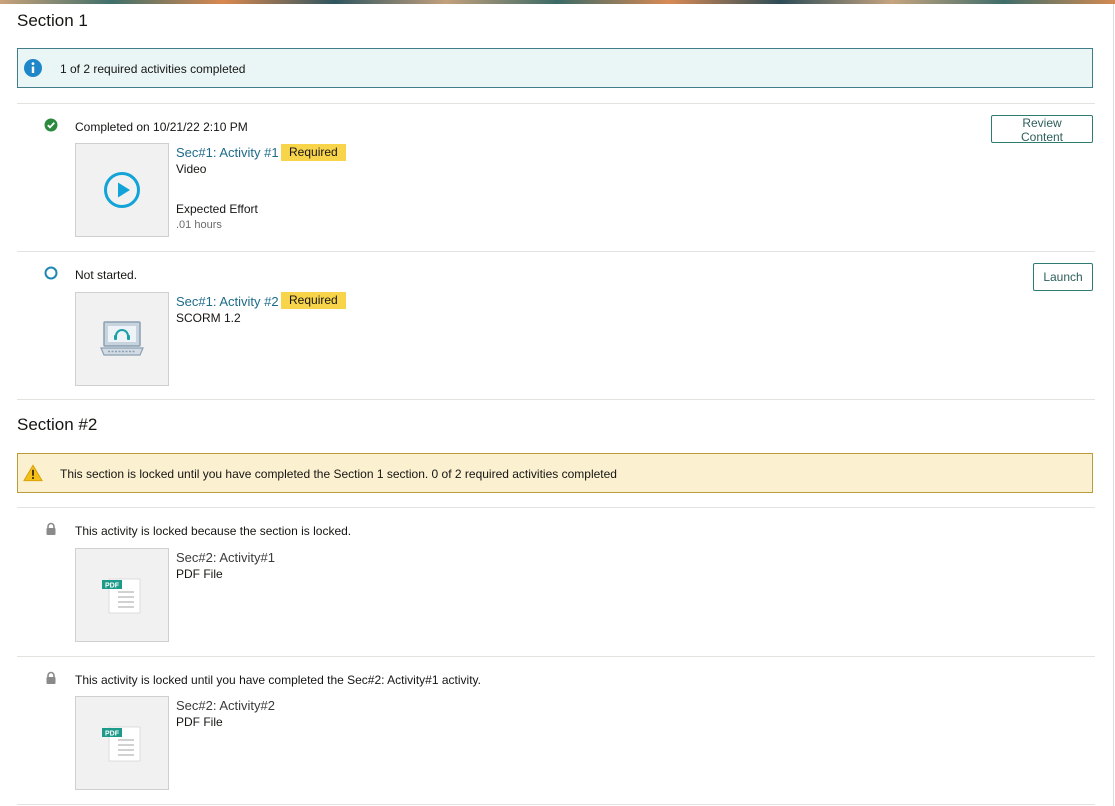 This screenshot has height=806, width=1115. I want to click on warning-icon, so click(33, 473).